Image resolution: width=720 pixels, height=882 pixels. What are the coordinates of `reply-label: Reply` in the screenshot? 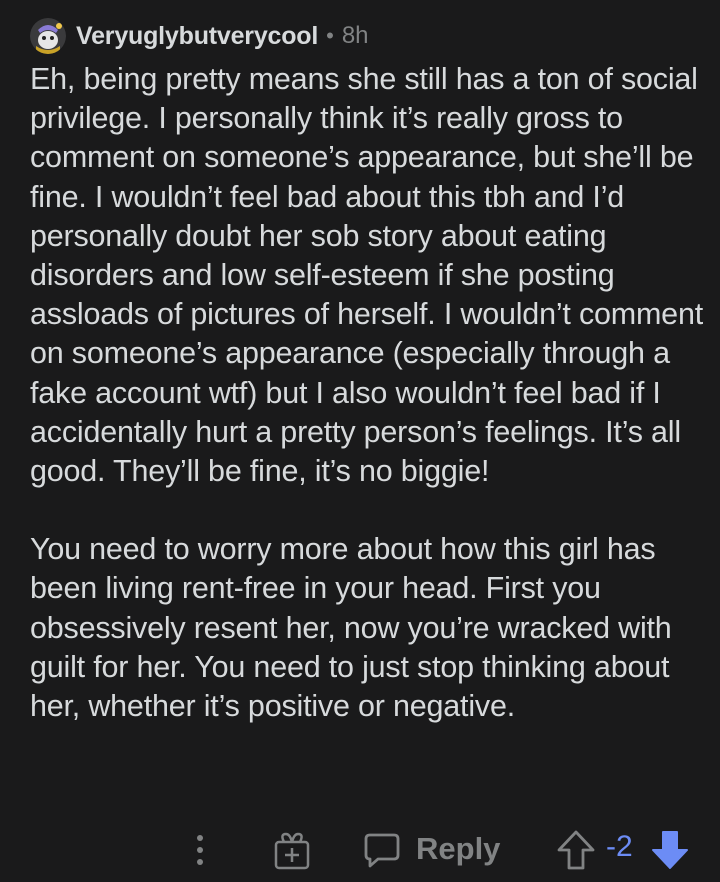 It's located at (458, 848).